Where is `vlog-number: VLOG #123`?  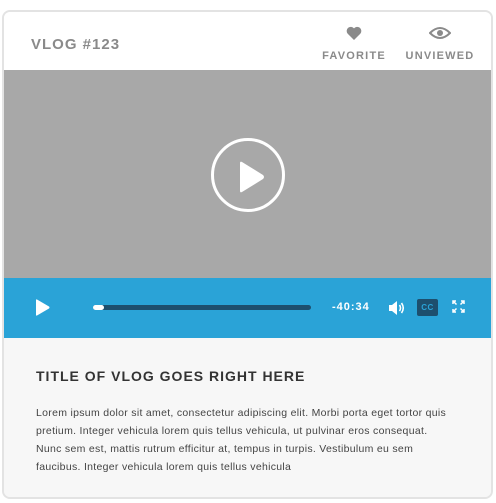 vlog-number: VLOG #123 is located at coordinates (76, 44).